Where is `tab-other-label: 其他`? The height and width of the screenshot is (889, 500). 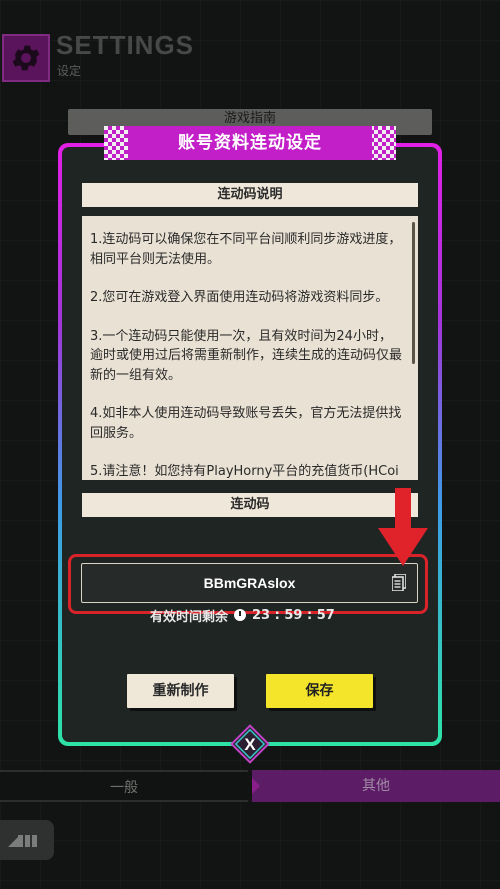
tab-other-label: 其他 is located at coordinates (376, 786).